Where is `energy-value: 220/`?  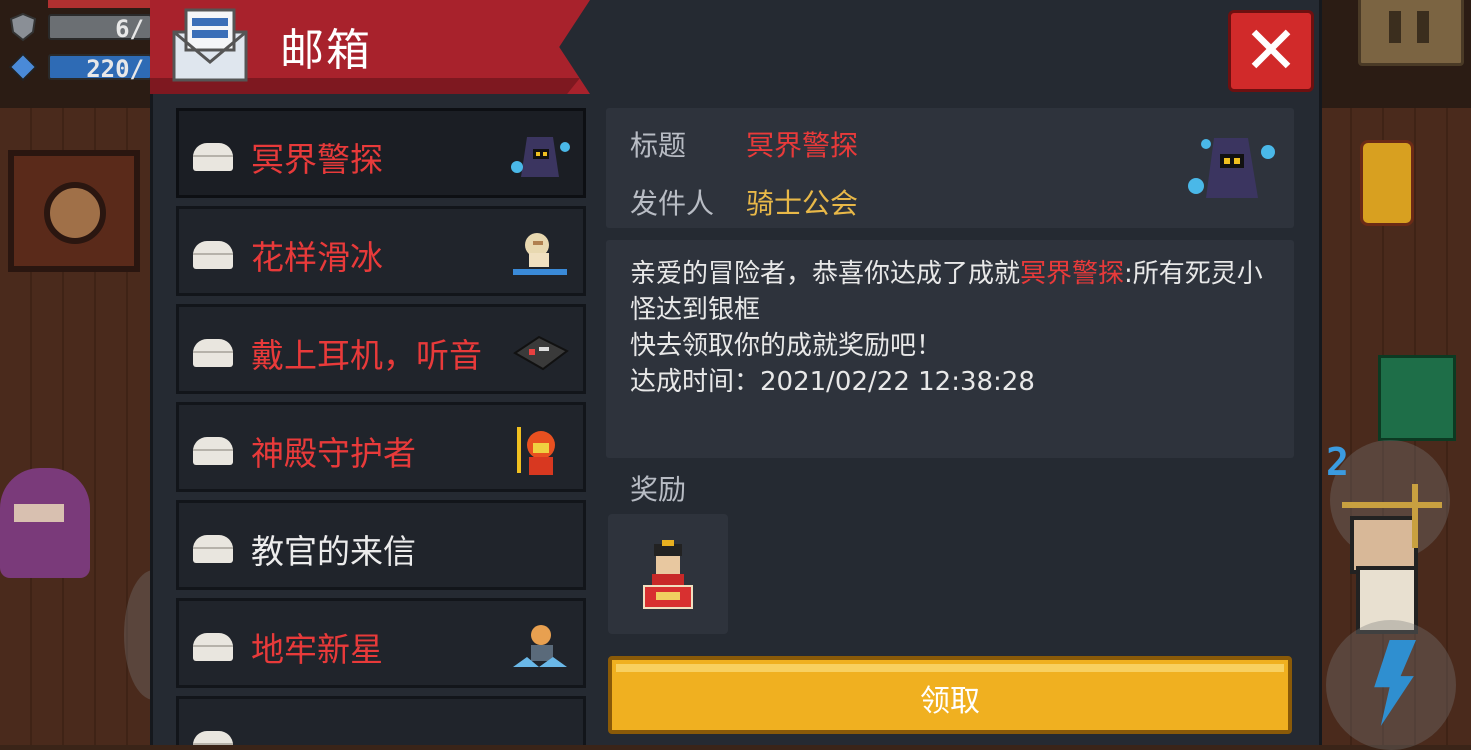 energy-value: 220/ is located at coordinates (115, 69).